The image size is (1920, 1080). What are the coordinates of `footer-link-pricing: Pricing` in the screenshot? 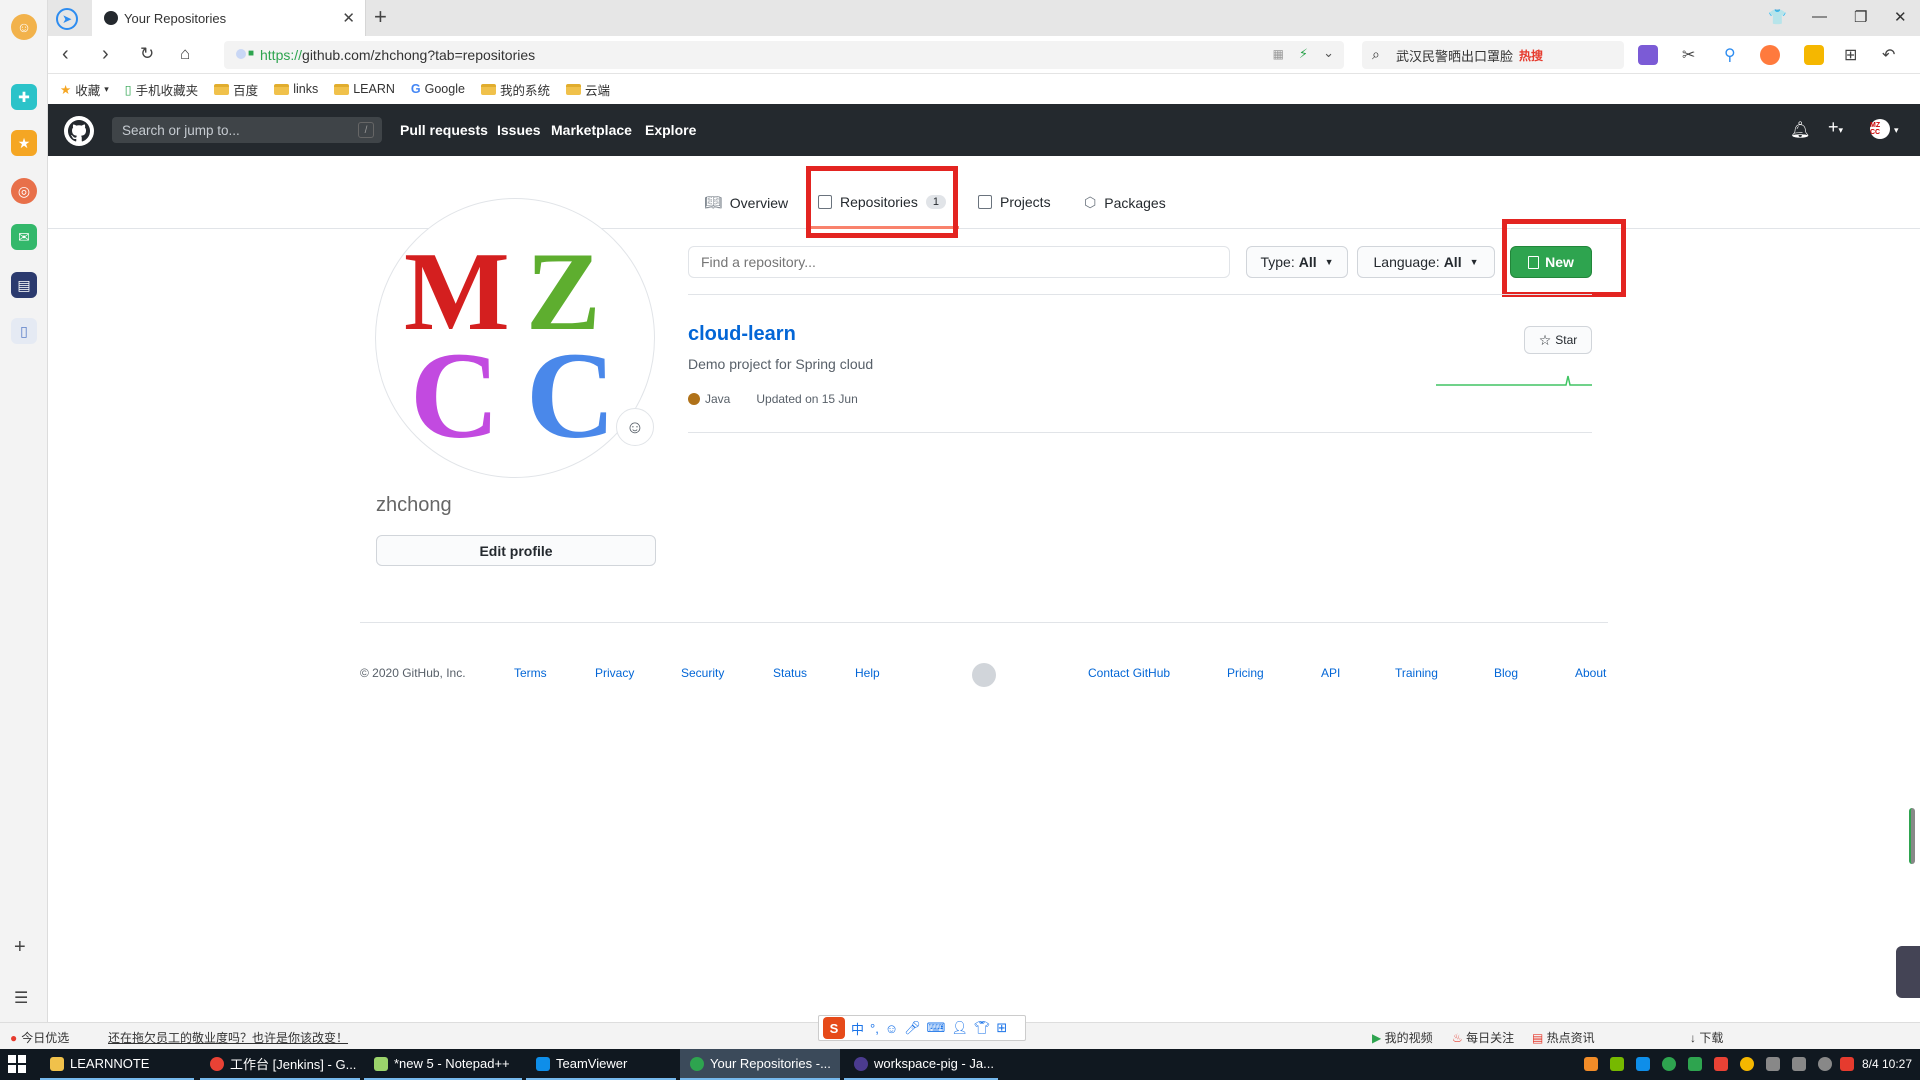 It's located at (1245, 673).